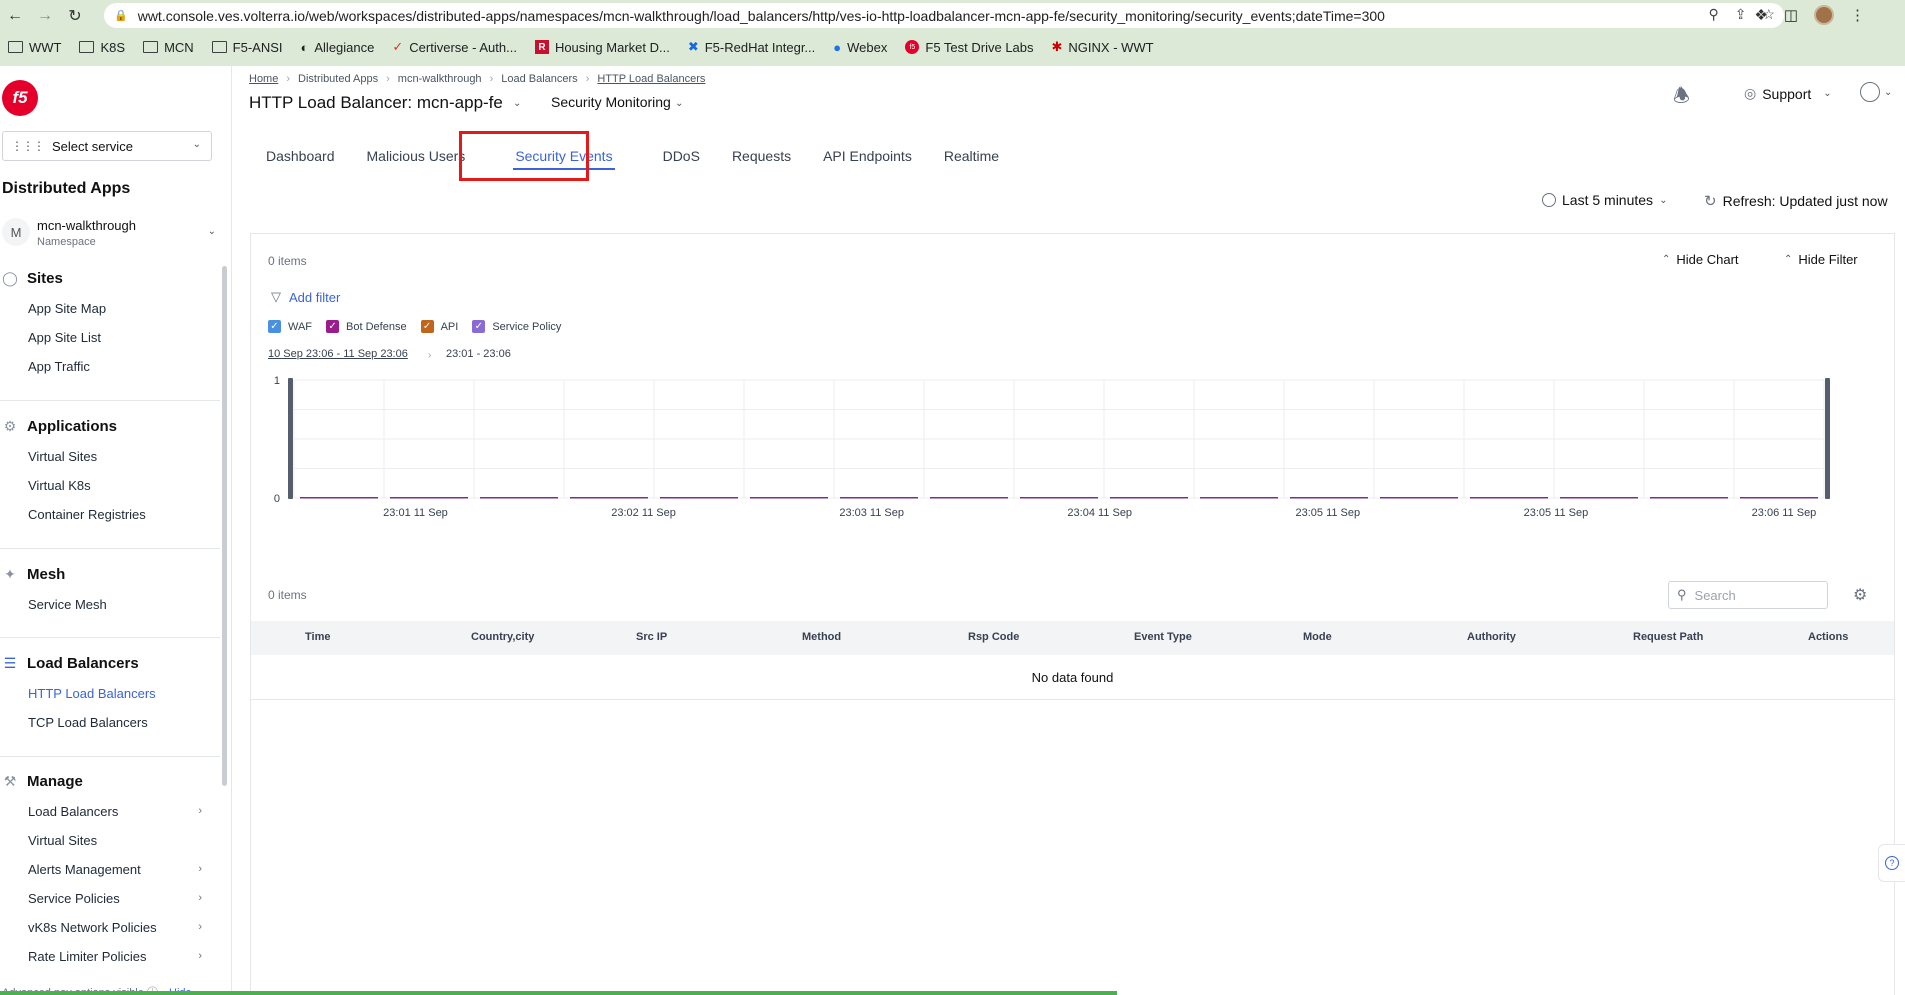  I want to click on bookmark-mcn: MCN, so click(168, 47).